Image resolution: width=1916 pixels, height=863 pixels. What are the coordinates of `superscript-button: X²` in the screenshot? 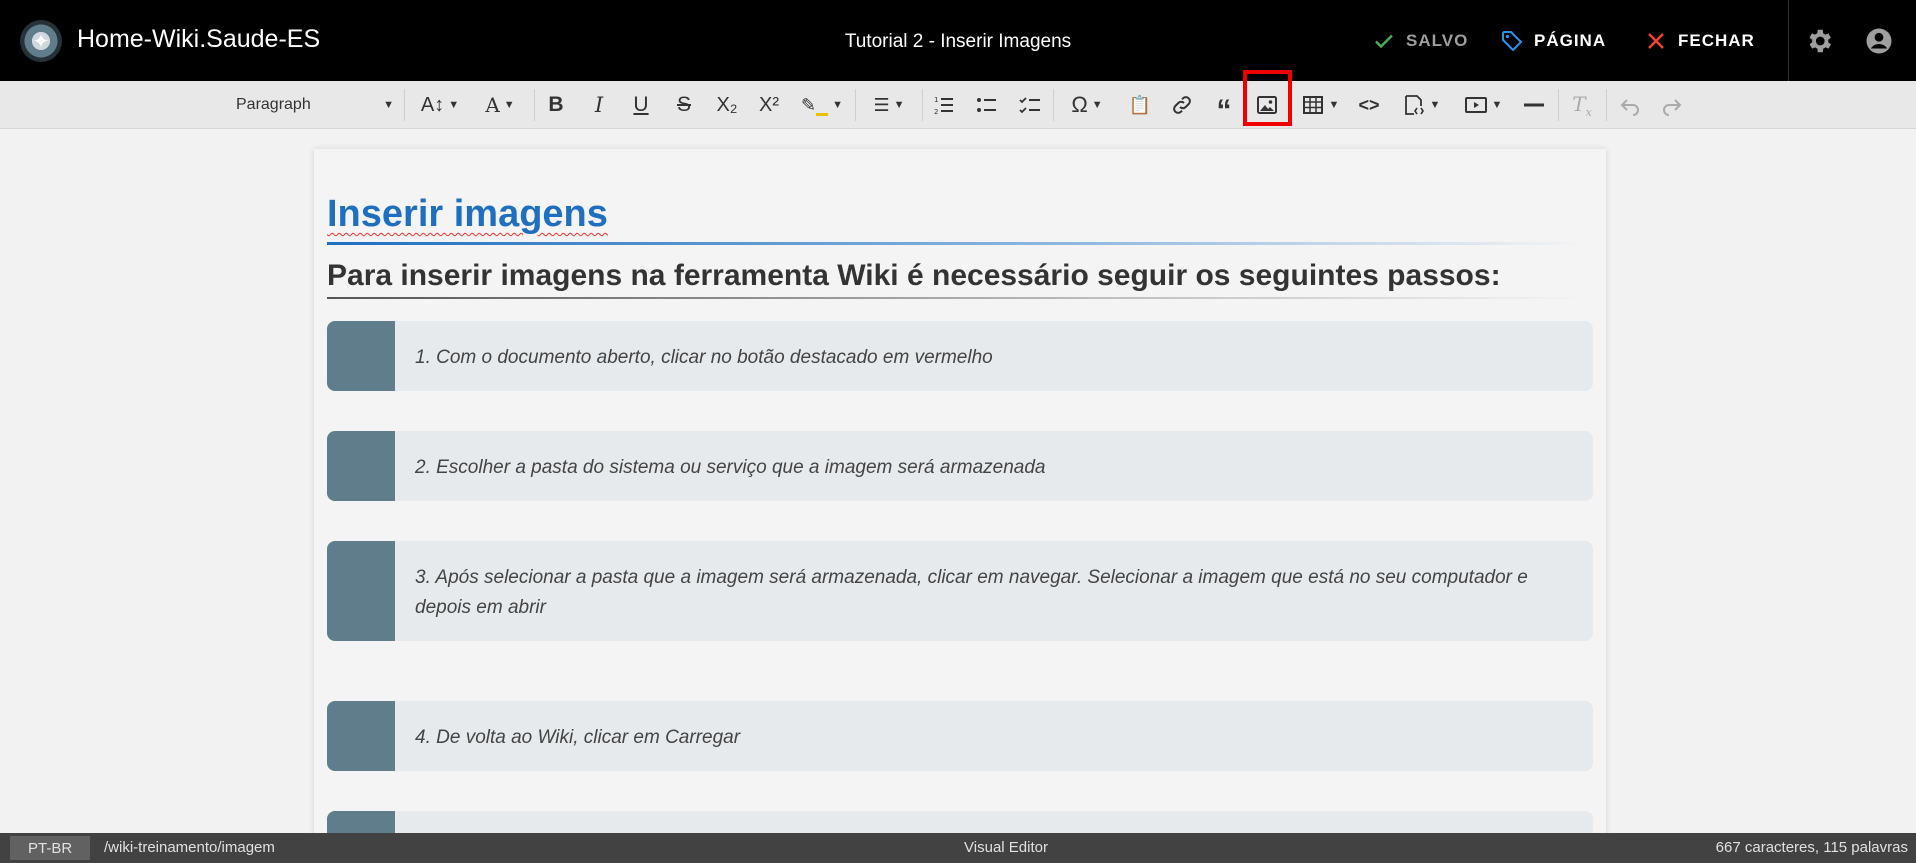 It's located at (769, 105).